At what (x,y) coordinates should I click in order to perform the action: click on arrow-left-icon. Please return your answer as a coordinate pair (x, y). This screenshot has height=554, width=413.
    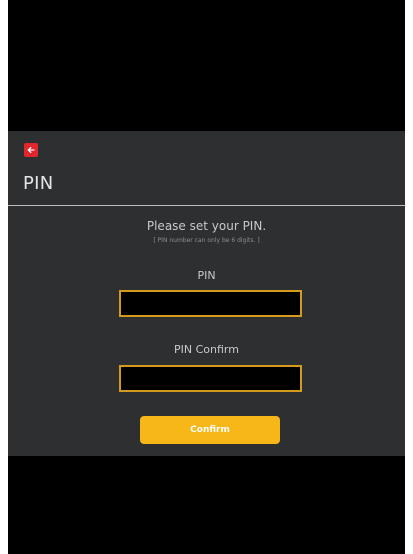
    Looking at the image, I should click on (31, 150).